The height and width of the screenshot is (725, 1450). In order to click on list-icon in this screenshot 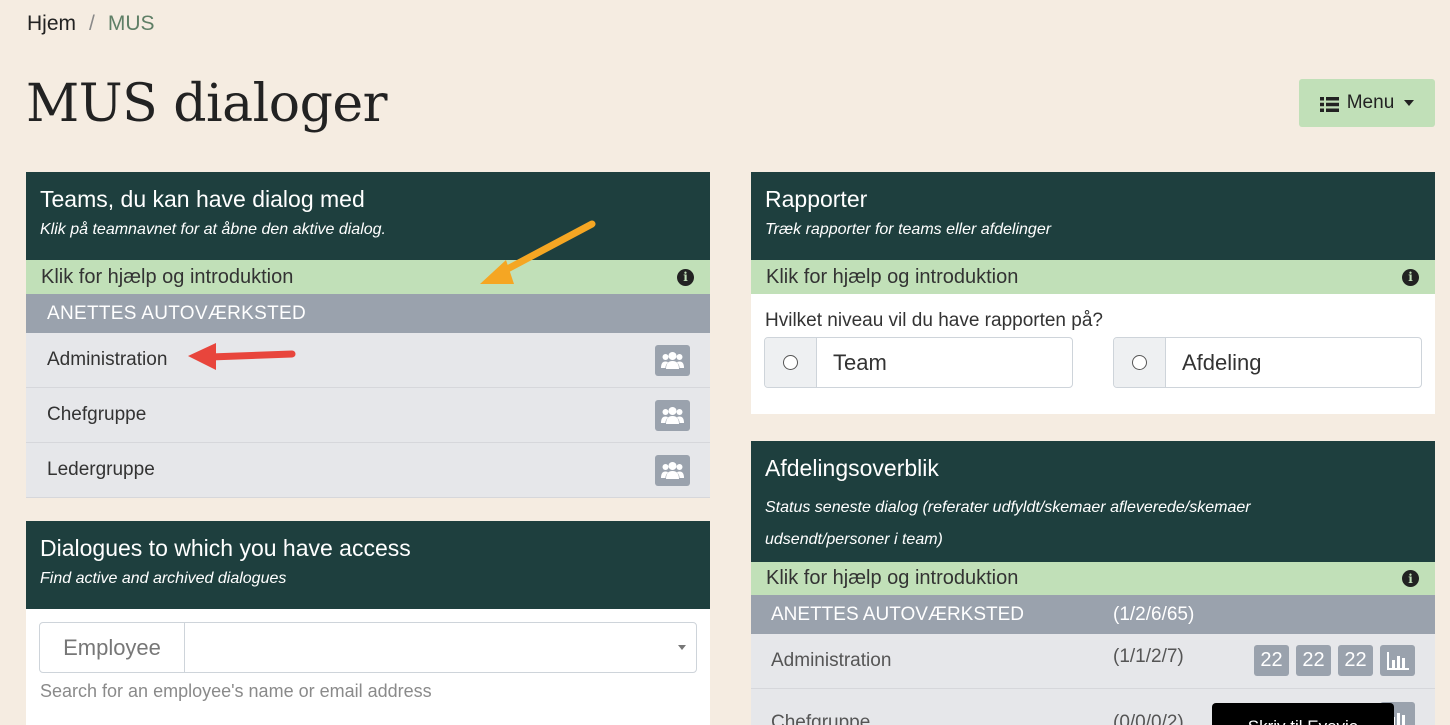, I will do `click(1329, 104)`.